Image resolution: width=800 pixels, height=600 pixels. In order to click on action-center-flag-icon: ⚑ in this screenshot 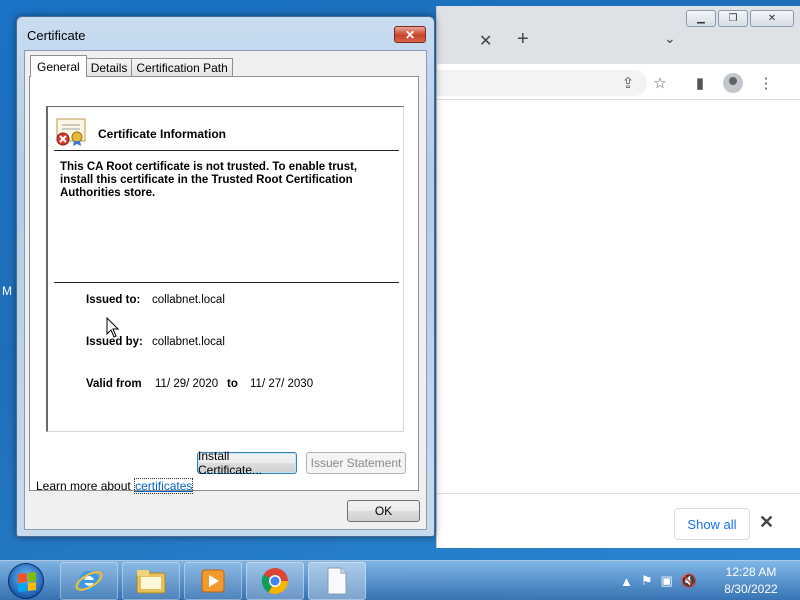, I will do `click(647, 581)`.